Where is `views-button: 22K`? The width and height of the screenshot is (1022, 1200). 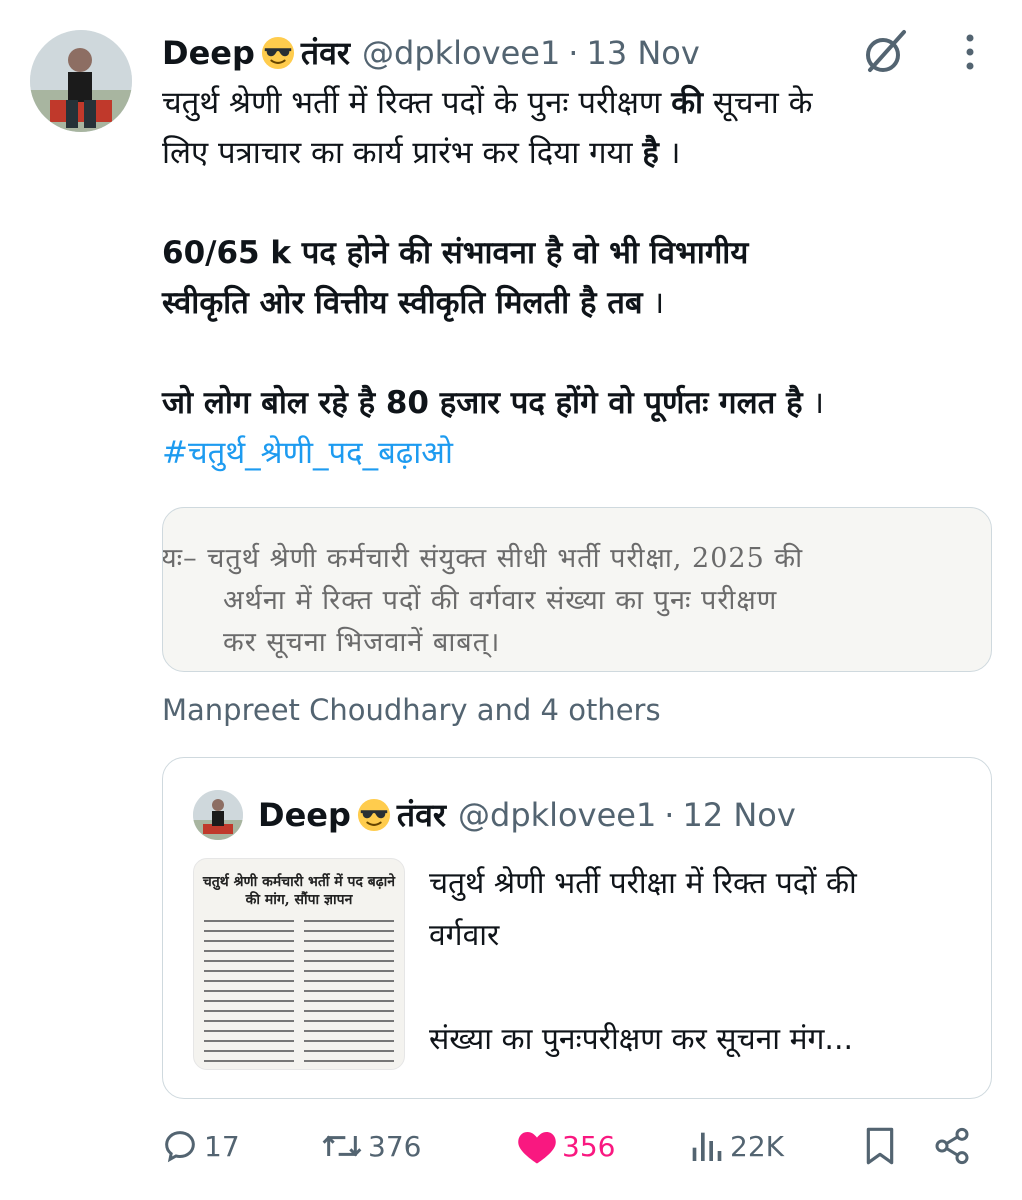 views-button: 22K is located at coordinates (735, 1146).